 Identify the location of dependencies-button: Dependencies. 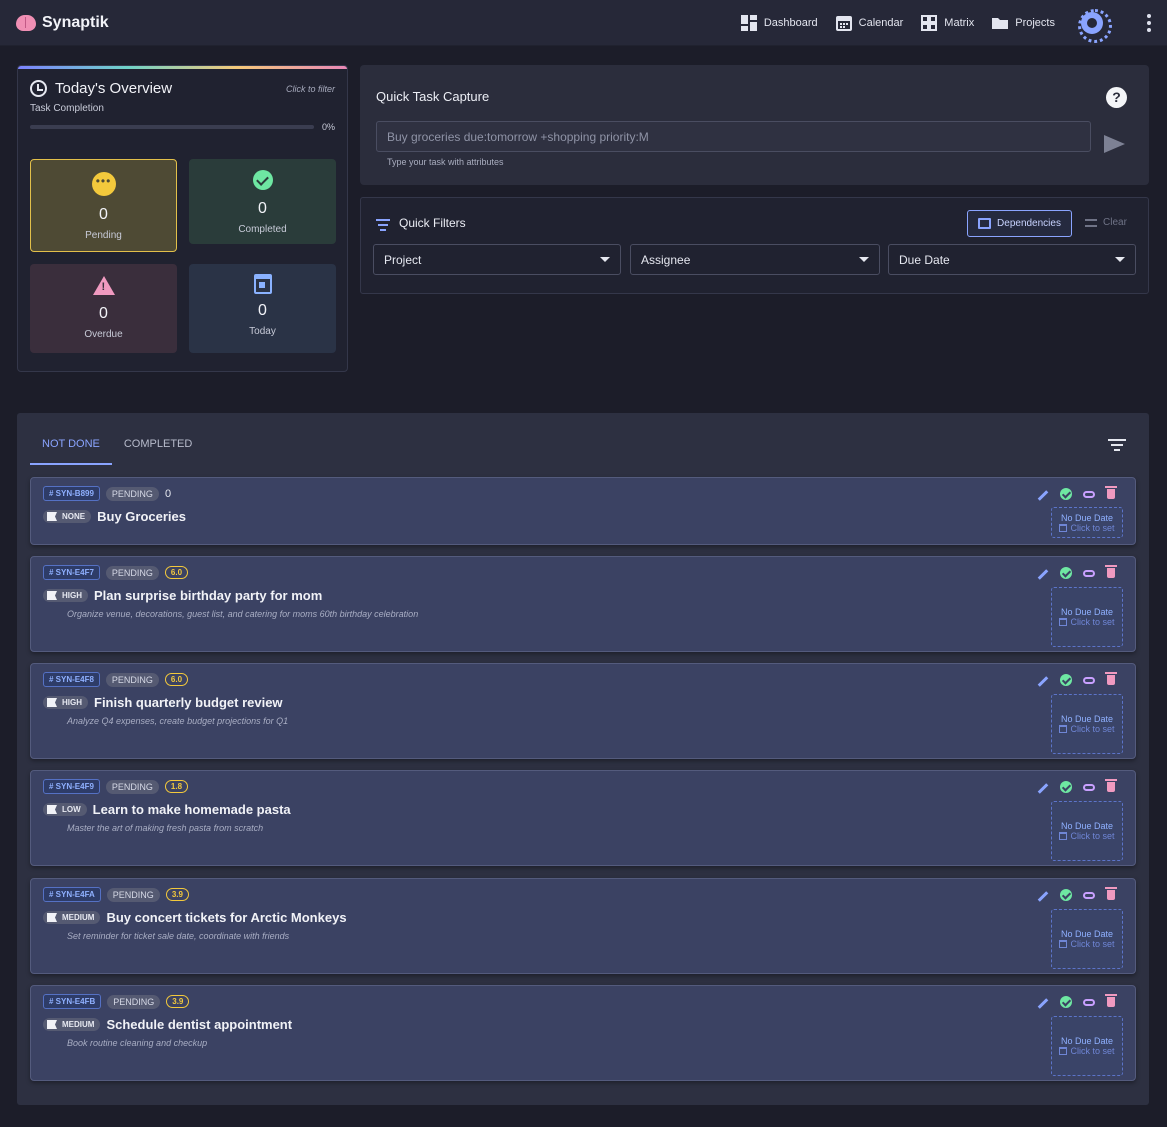
(1019, 223).